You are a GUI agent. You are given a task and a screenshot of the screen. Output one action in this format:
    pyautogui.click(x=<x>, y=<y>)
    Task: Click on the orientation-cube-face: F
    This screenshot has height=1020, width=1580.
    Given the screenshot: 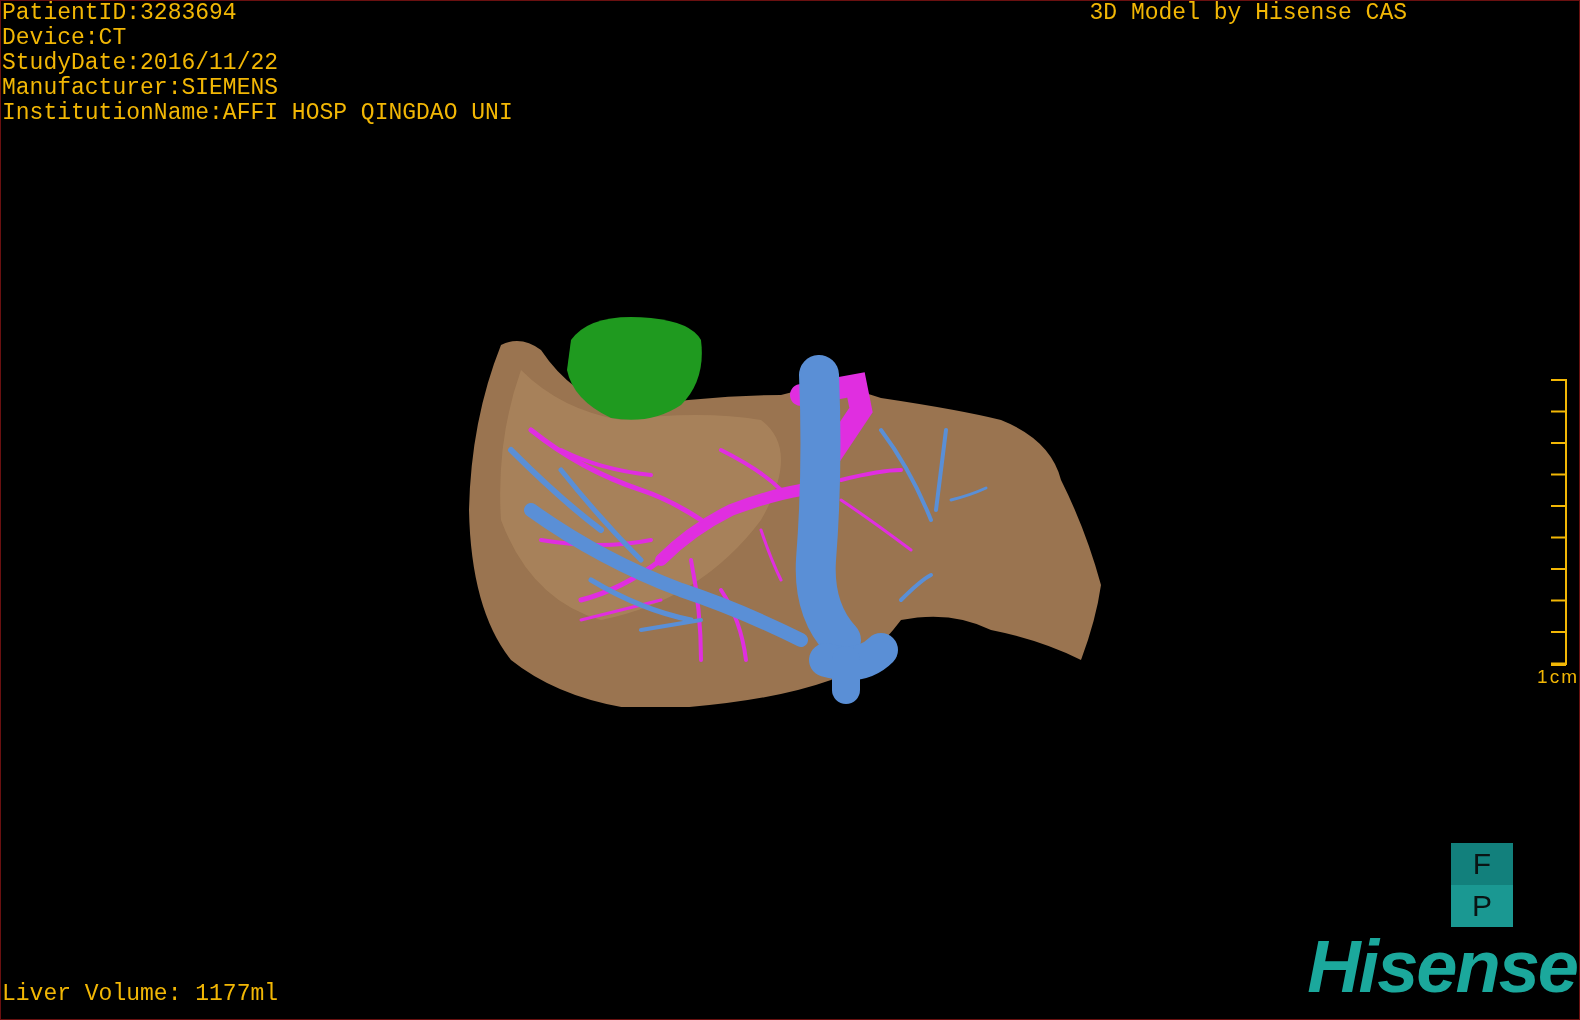 What is the action you would take?
    pyautogui.click(x=1482, y=864)
    